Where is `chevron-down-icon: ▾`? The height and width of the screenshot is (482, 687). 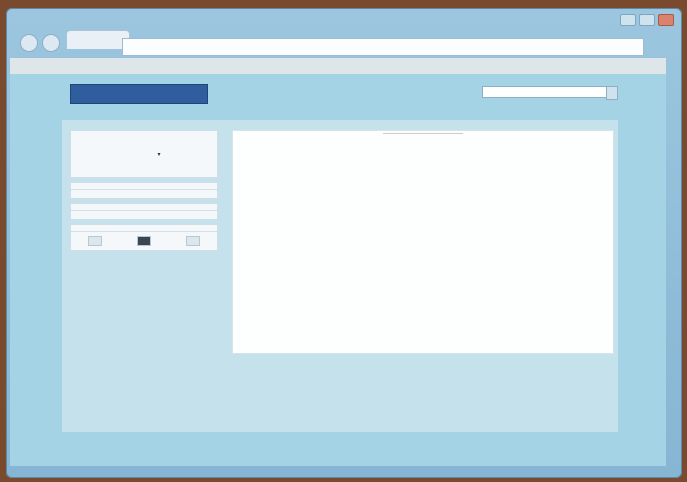
chevron-down-icon: ▾ is located at coordinates (159, 154).